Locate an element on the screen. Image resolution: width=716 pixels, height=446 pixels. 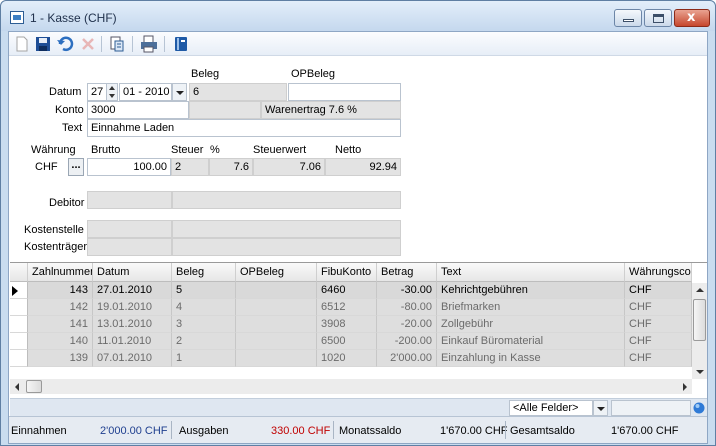
cell-text: Kehrichtgebühren is located at coordinates (531, 290).